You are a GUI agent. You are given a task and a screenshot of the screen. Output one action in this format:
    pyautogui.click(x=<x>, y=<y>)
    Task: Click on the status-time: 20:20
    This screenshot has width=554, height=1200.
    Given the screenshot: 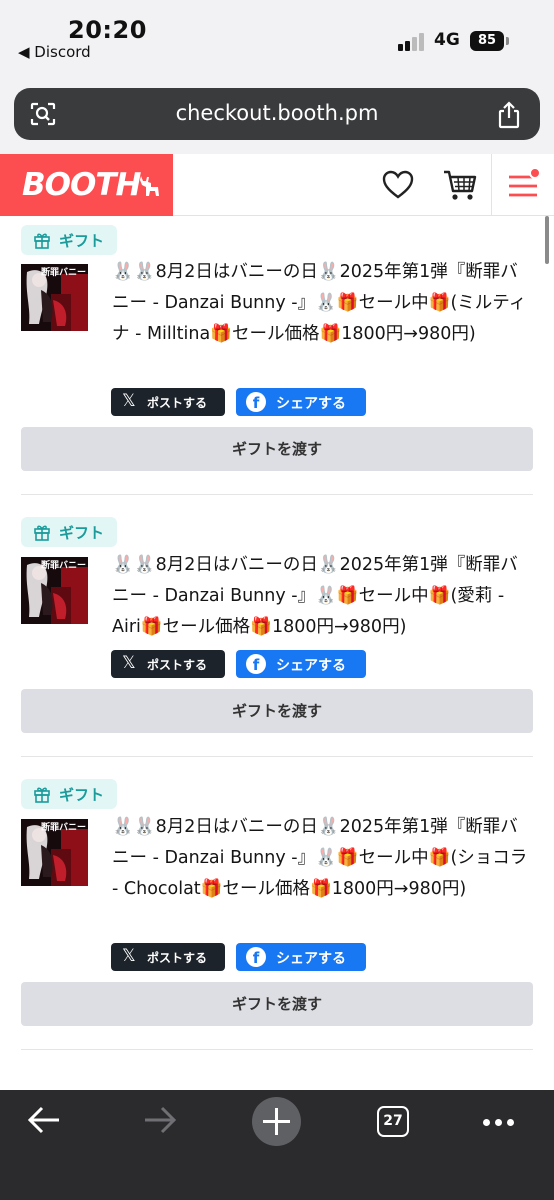 What is the action you would take?
    pyautogui.click(x=107, y=30)
    